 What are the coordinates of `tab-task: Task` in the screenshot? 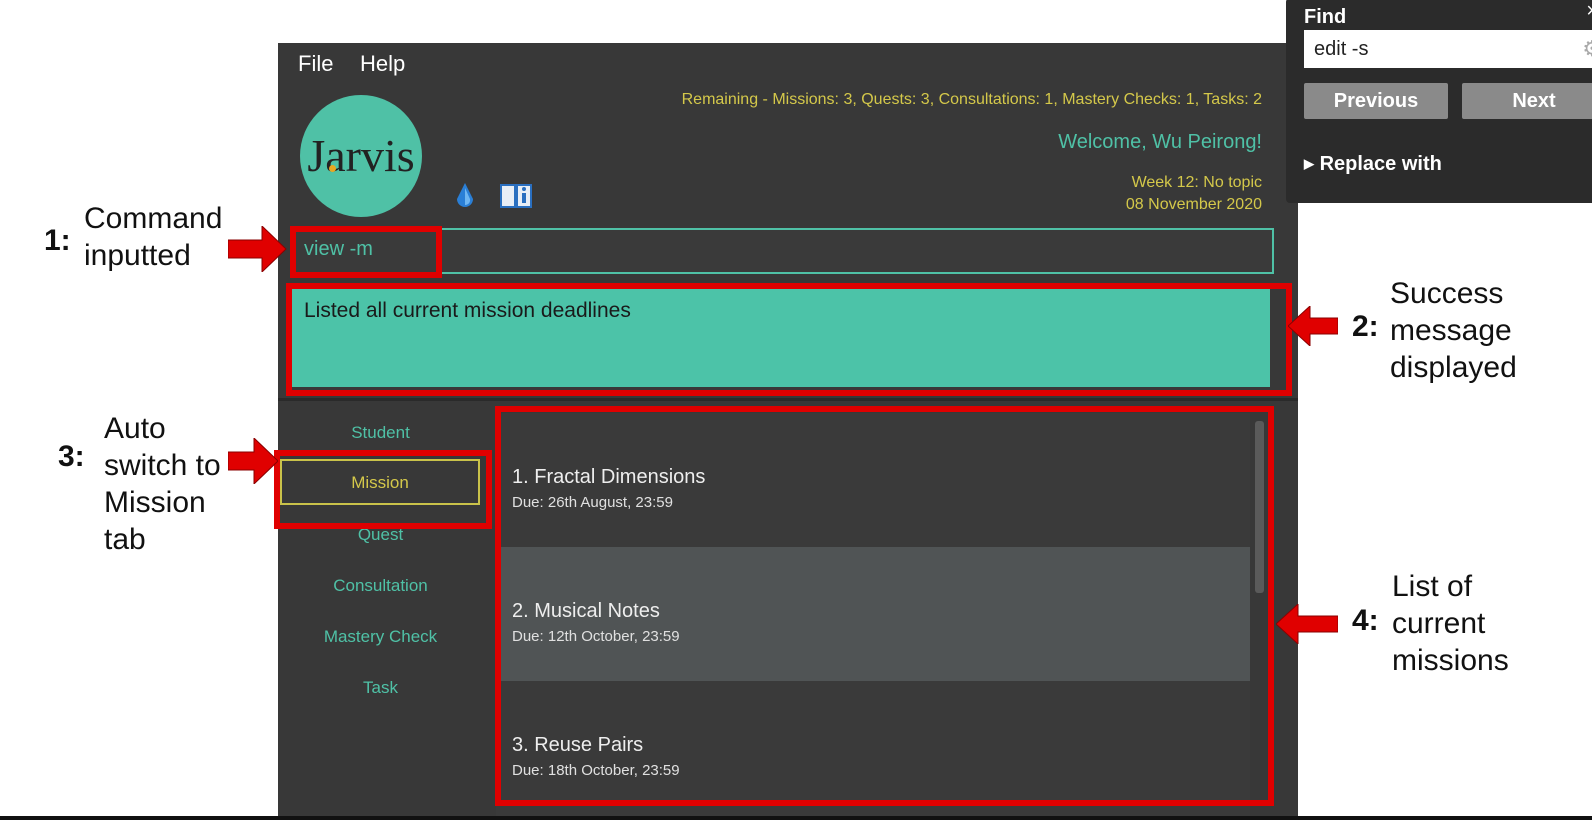 It's located at (380, 688).